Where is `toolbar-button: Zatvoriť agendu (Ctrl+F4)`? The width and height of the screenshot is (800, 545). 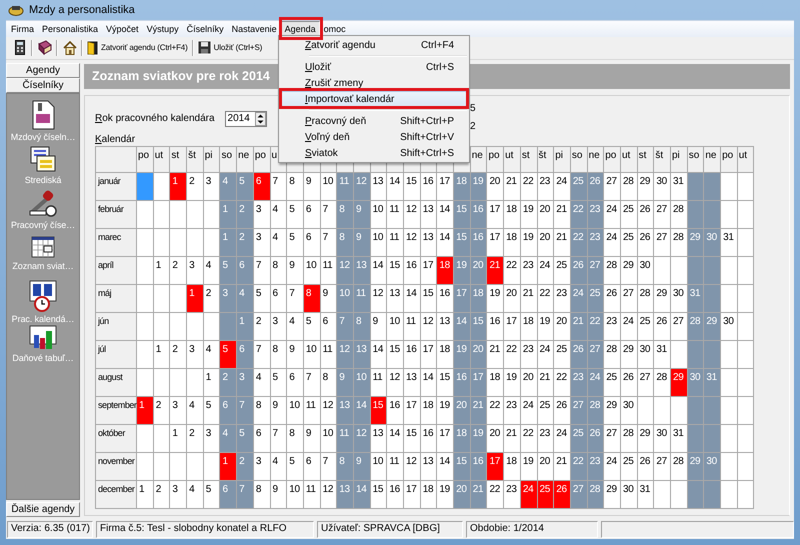 toolbar-button: Zatvoriť agendu (Ctrl+F4) is located at coordinates (137, 48).